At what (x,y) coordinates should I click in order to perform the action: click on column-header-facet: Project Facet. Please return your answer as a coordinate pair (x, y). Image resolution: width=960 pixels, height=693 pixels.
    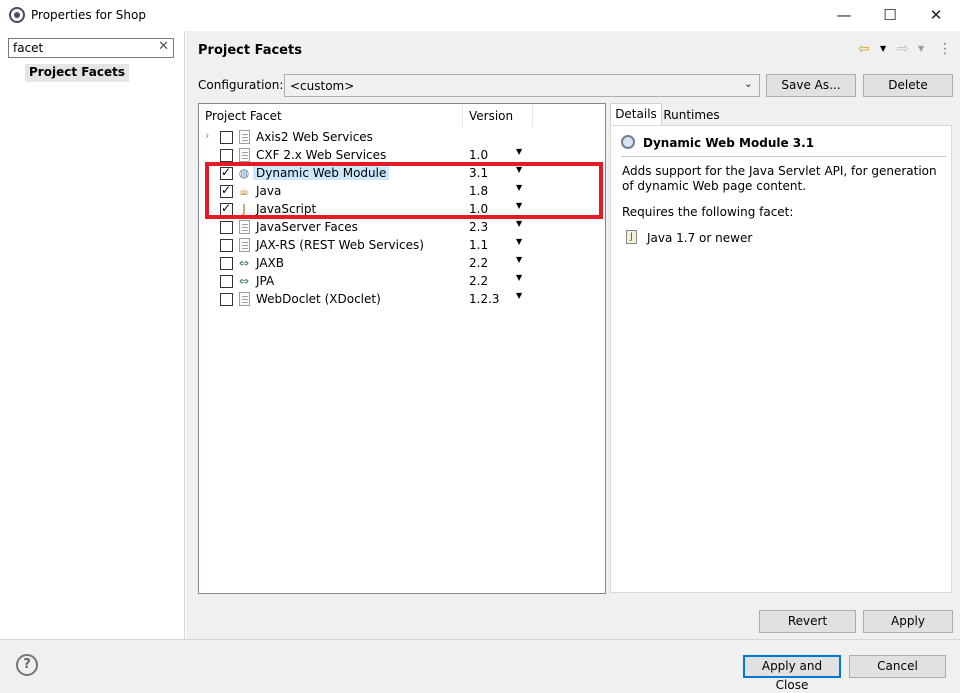
    Looking at the image, I should click on (243, 116).